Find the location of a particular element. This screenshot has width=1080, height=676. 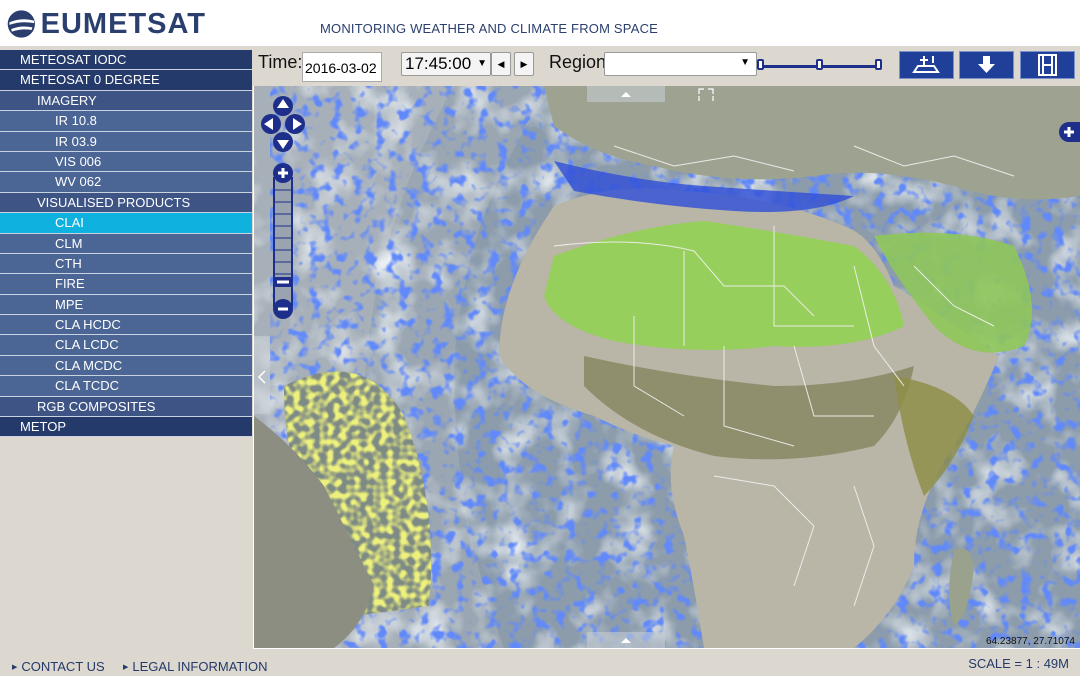

menu-item-fire: FIRE is located at coordinates (126, 284).